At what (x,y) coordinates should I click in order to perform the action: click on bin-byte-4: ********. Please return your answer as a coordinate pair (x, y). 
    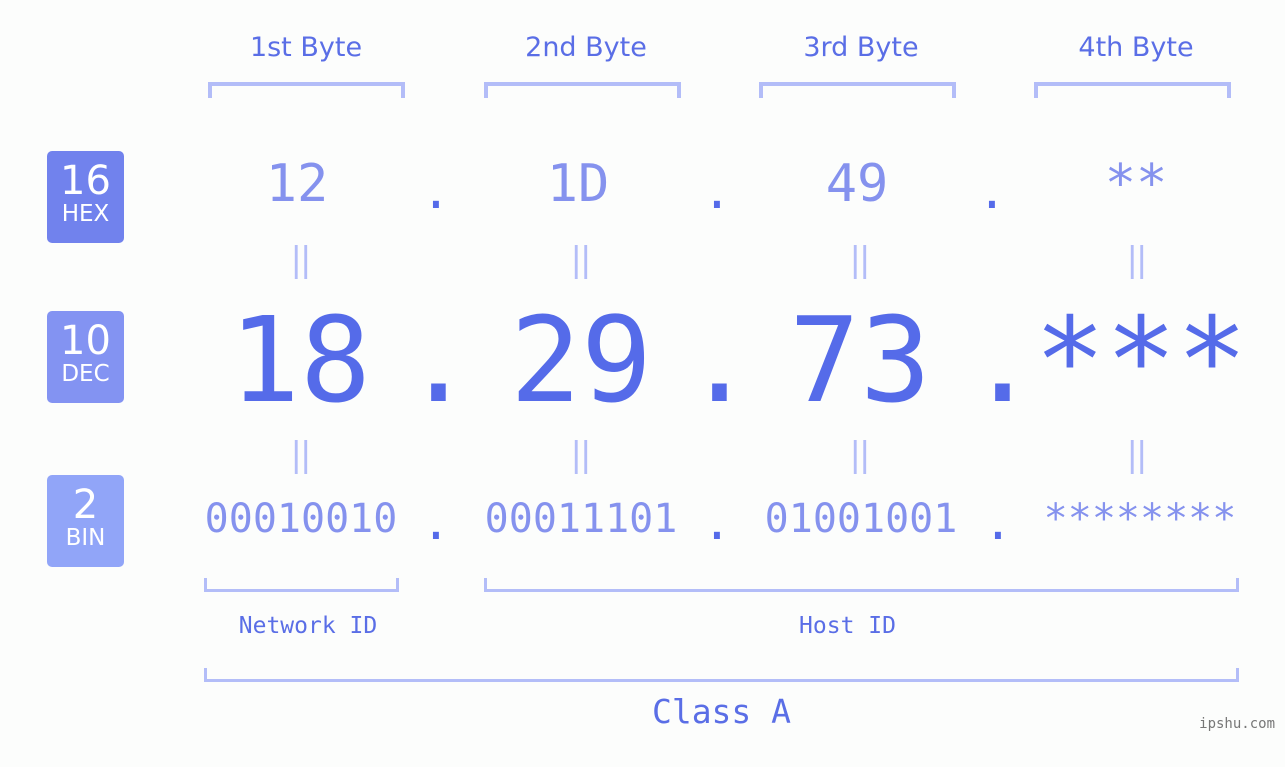
    Looking at the image, I should click on (1140, 519).